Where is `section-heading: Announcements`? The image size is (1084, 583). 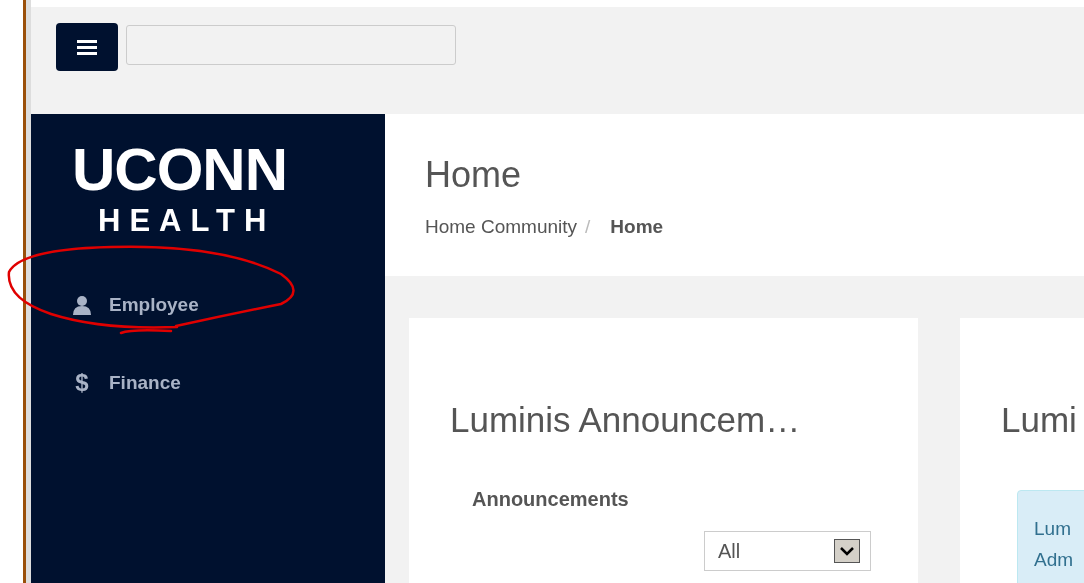 section-heading: Announcements is located at coordinates (551, 499).